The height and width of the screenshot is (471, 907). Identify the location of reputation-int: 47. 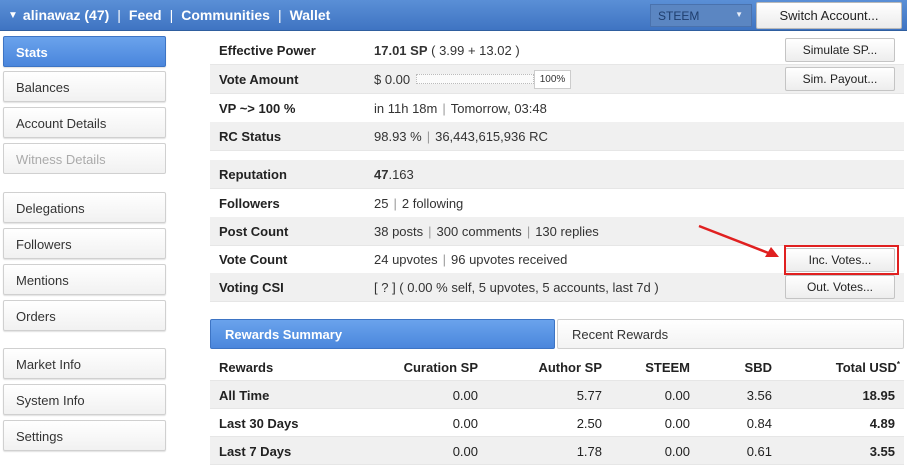
(381, 174).